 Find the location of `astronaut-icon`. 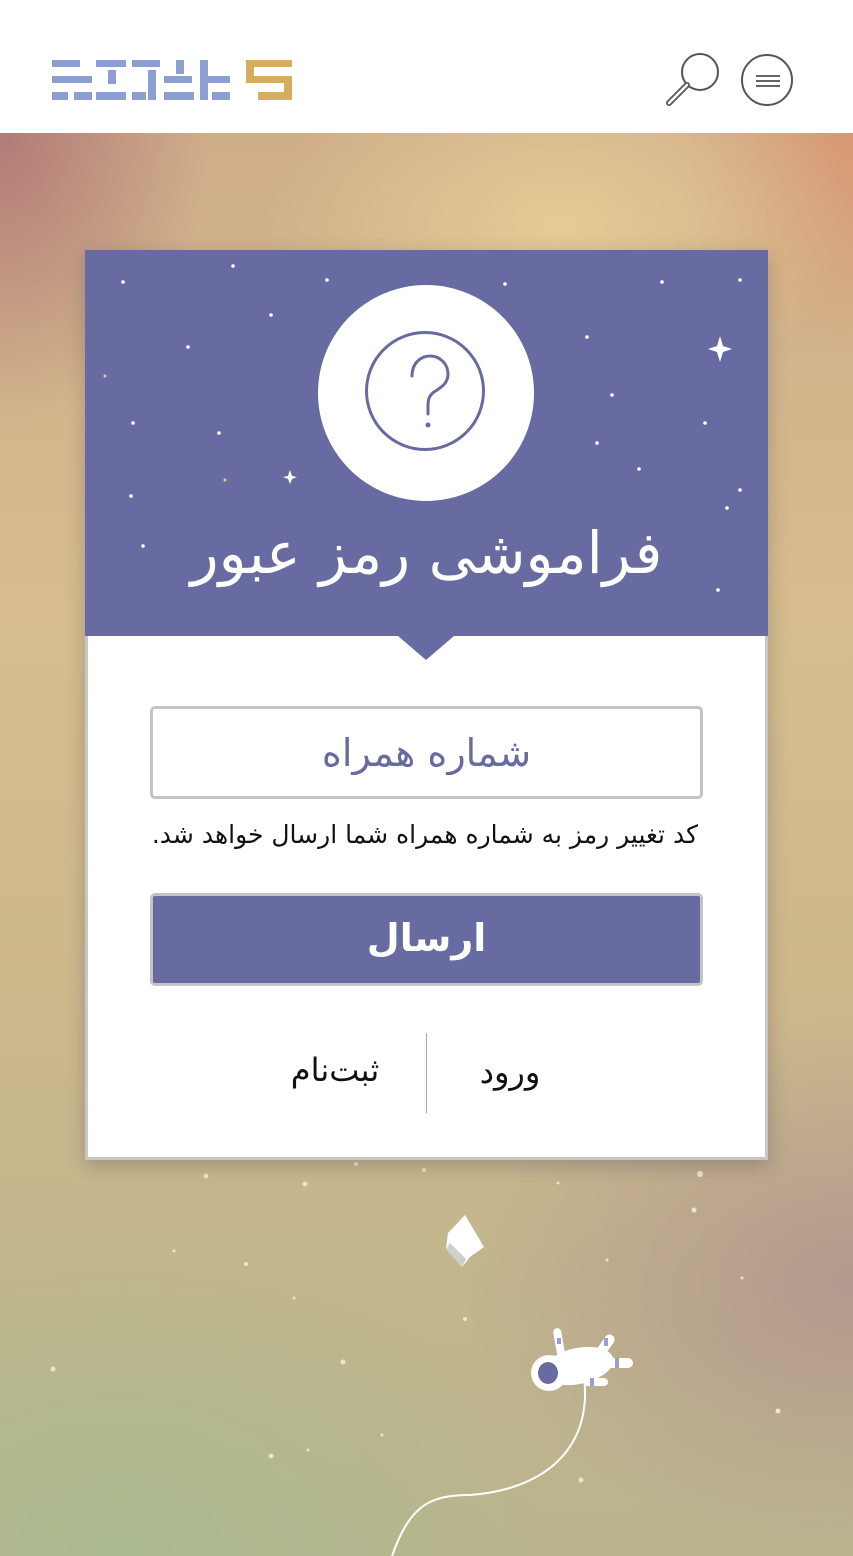

astronaut-icon is located at coordinates (582, 1359).